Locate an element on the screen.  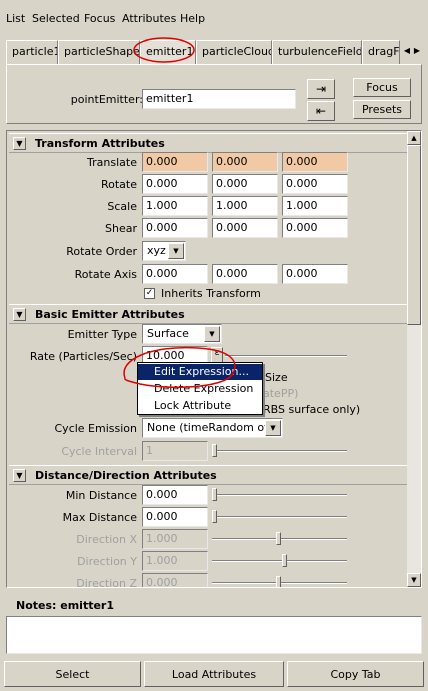
annotation-overlay is located at coordinates (179, 212).